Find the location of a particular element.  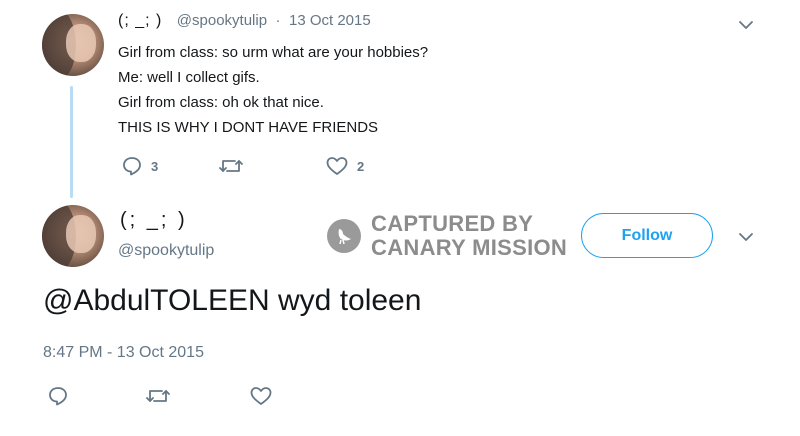

like-button: 2 is located at coordinates (344, 166).